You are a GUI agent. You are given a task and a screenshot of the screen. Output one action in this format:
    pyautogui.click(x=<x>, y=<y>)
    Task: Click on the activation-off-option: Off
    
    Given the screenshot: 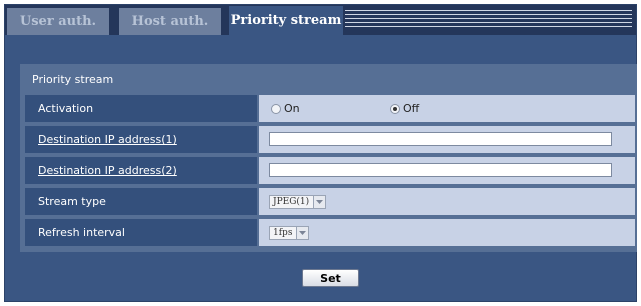 What is the action you would take?
    pyautogui.click(x=404, y=108)
    